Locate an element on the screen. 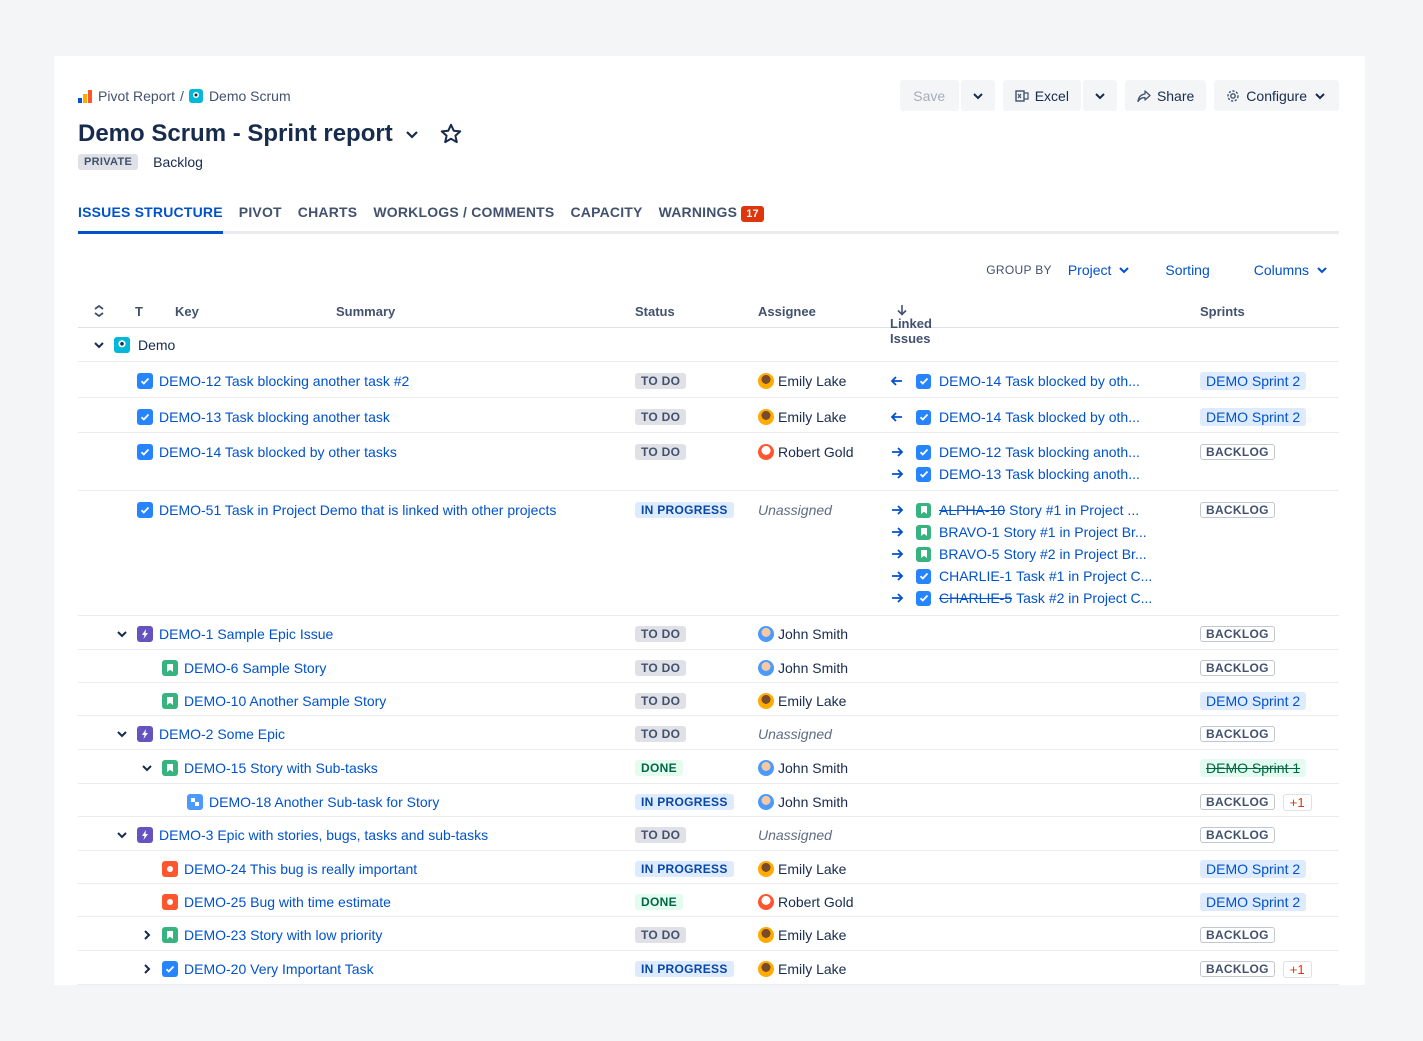 The image size is (1423, 1041). excel-button: Excel is located at coordinates (1041, 95).